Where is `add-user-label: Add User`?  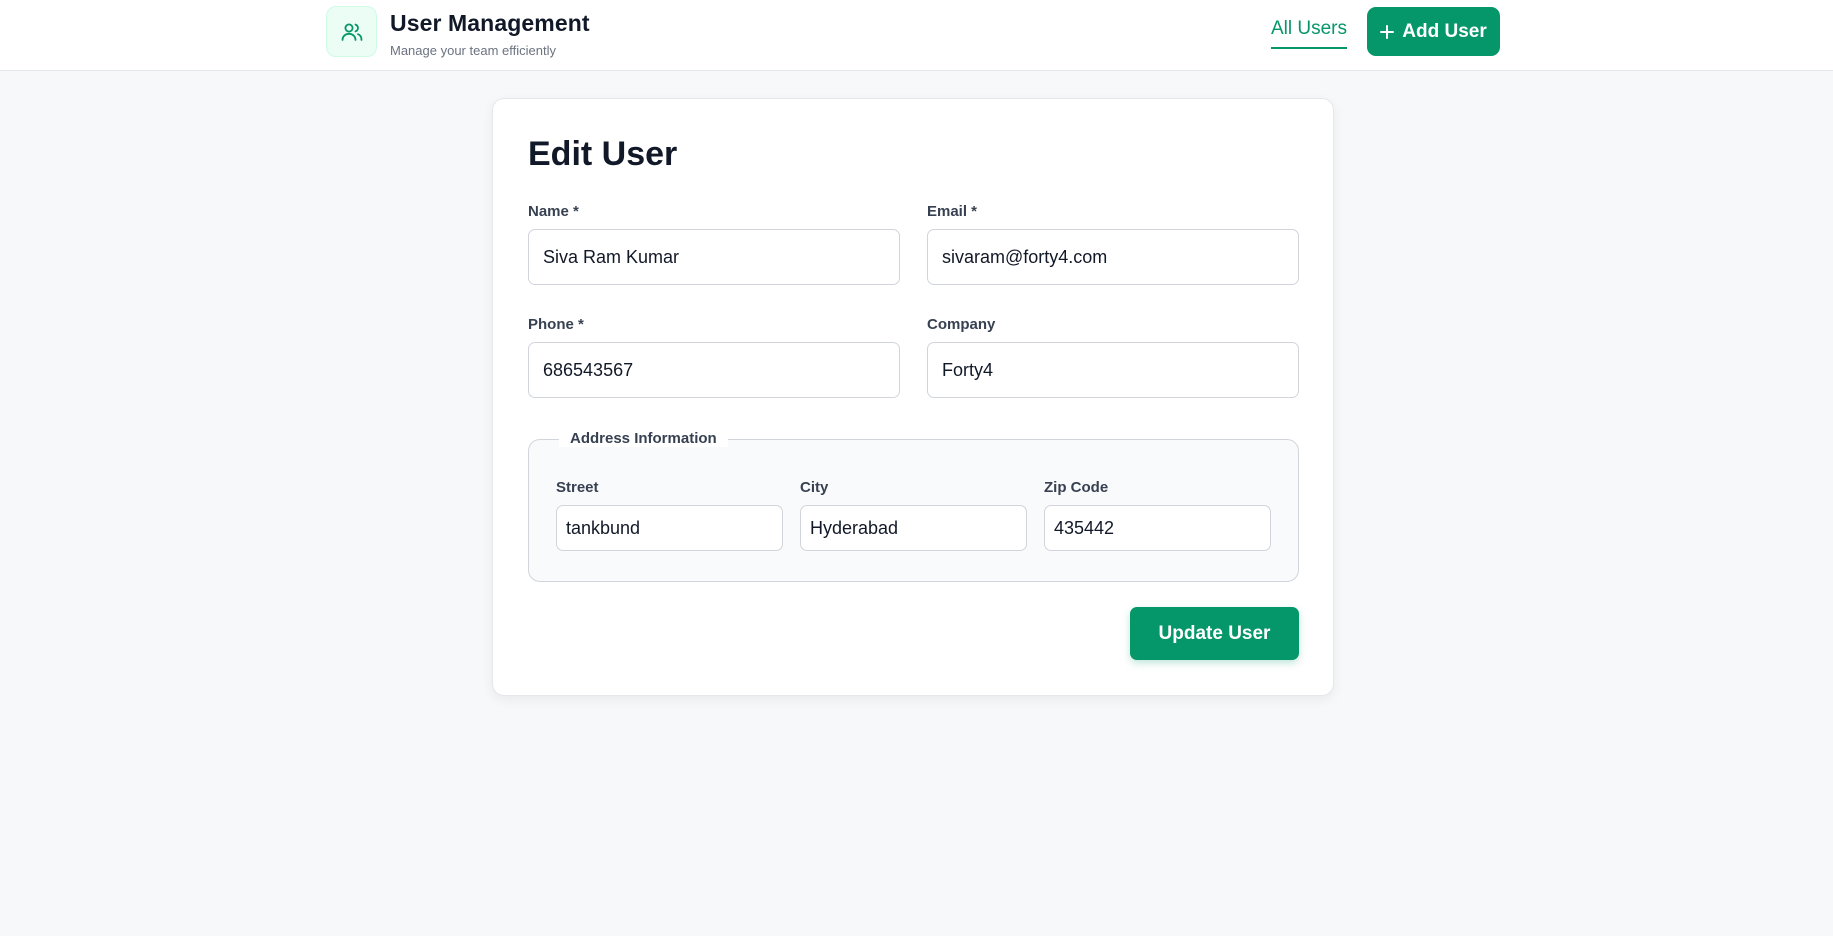
add-user-label: Add User is located at coordinates (1444, 31).